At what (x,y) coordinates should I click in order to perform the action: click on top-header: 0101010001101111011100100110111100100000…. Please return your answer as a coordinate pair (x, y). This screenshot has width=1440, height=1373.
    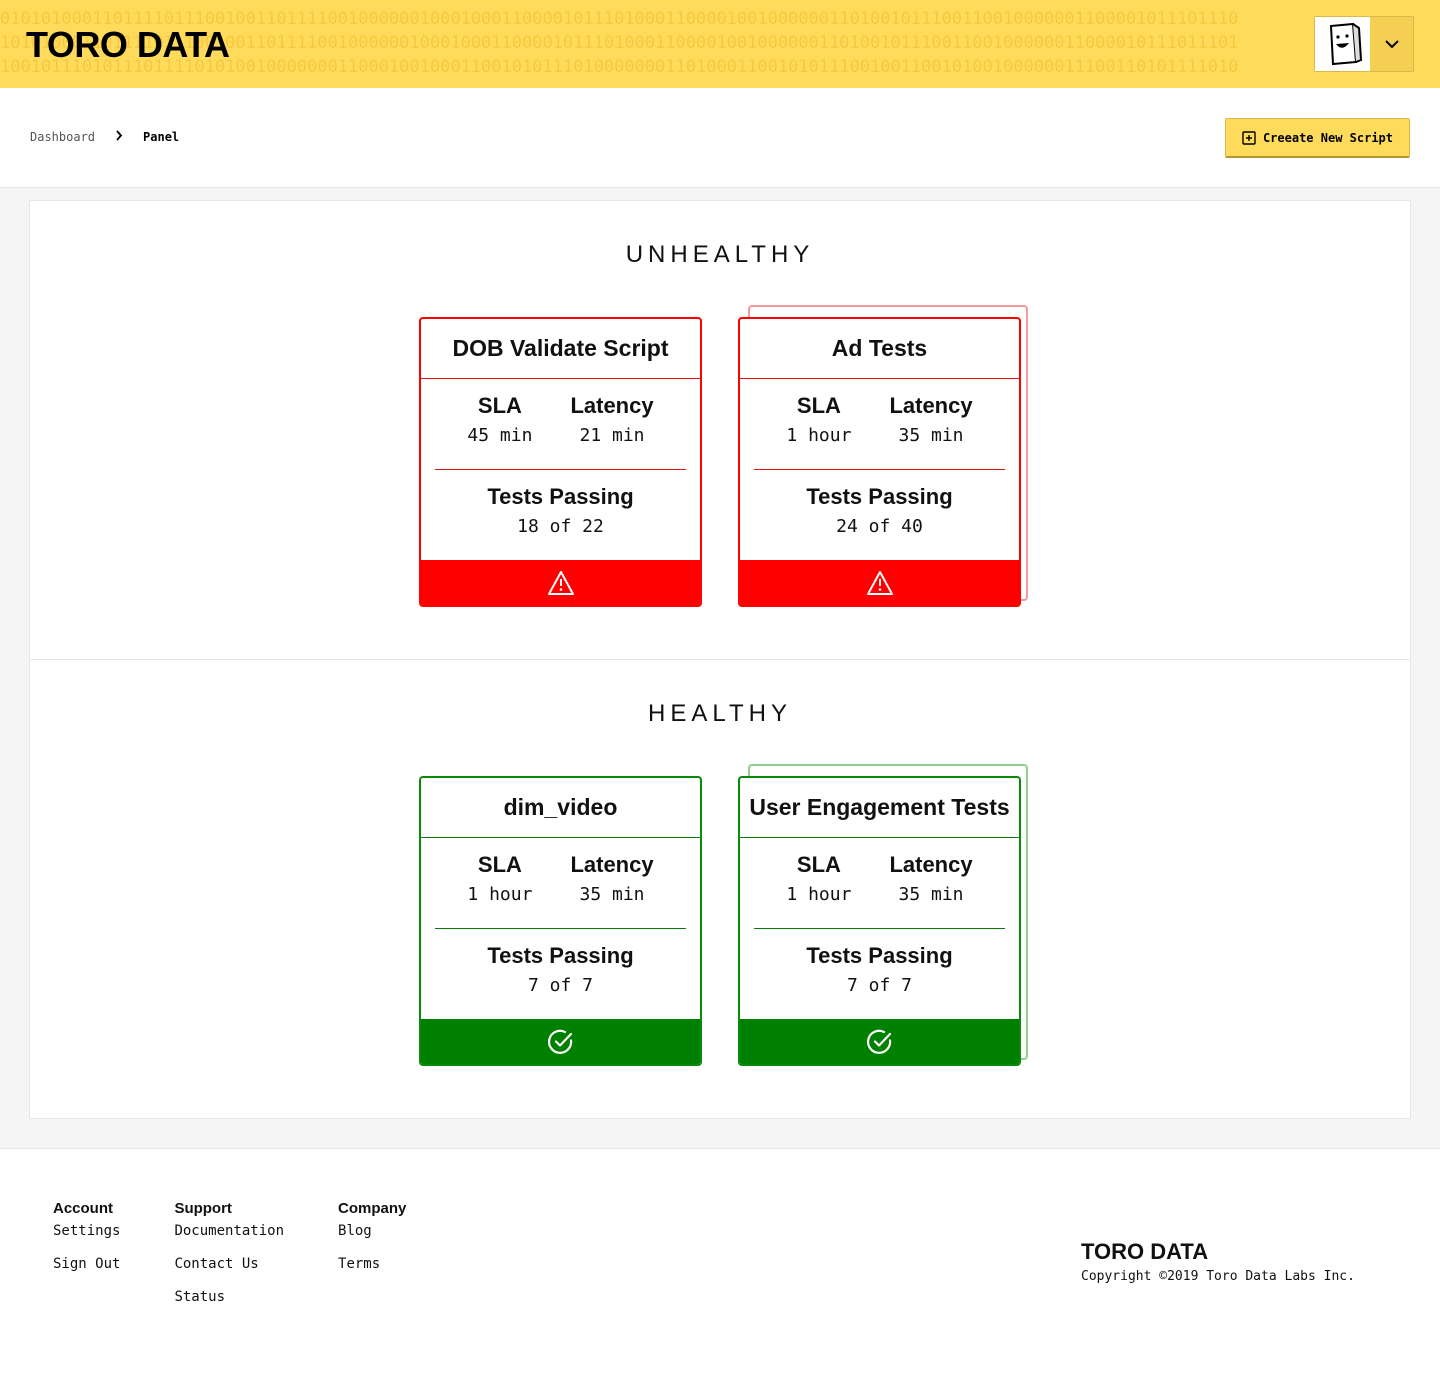
    Looking at the image, I should click on (720, 44).